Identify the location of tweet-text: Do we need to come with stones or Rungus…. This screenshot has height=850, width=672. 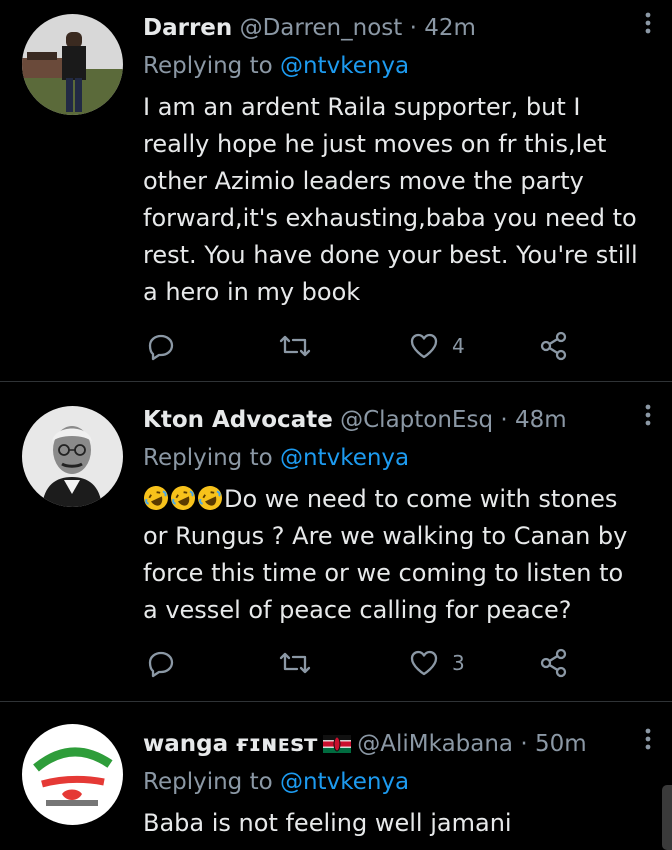
(399, 555).